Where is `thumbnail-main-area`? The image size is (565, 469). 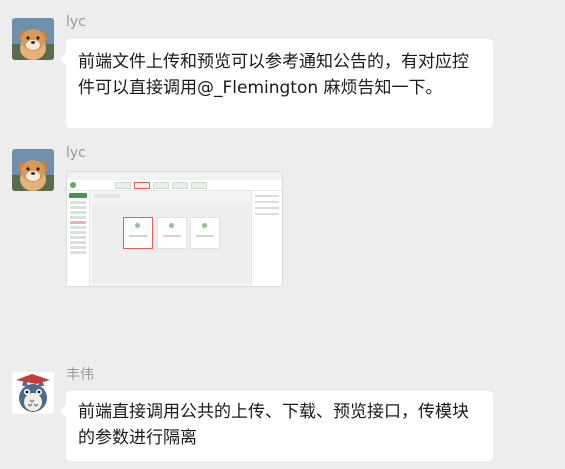 thumbnail-main-area is located at coordinates (171, 238).